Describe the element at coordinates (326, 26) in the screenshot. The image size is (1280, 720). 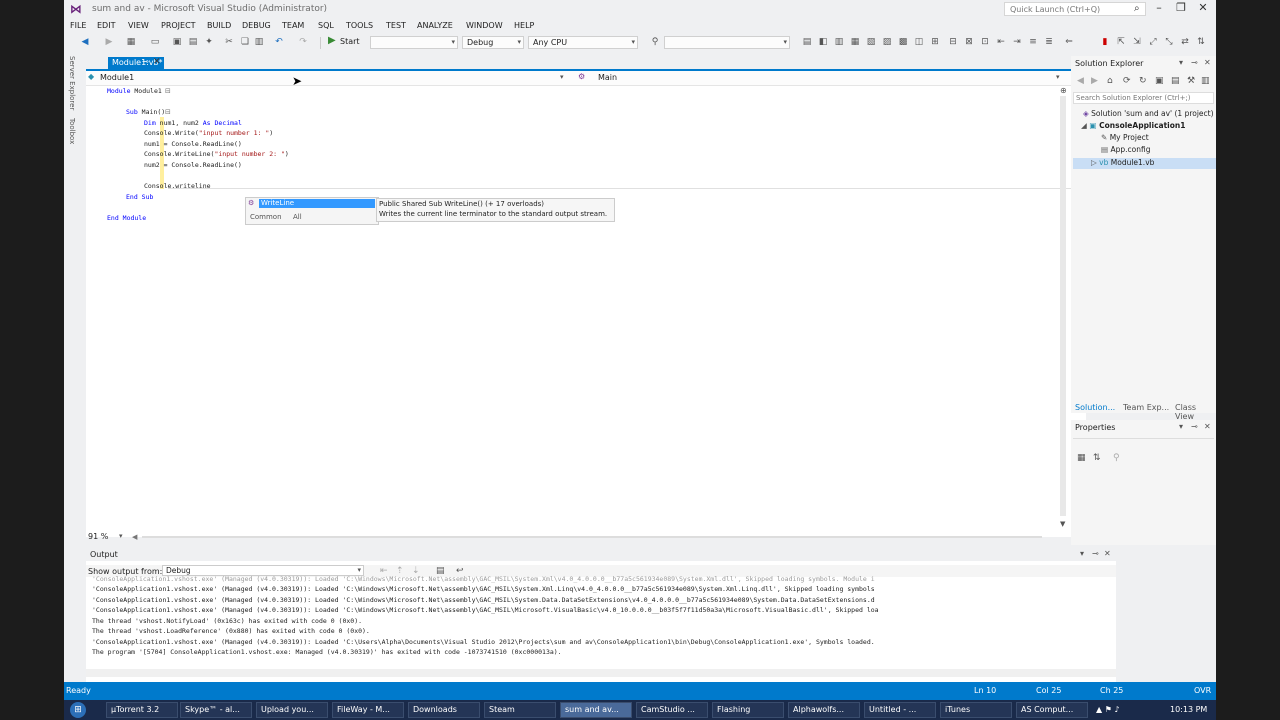
I see `menu-sql: SQL` at that location.